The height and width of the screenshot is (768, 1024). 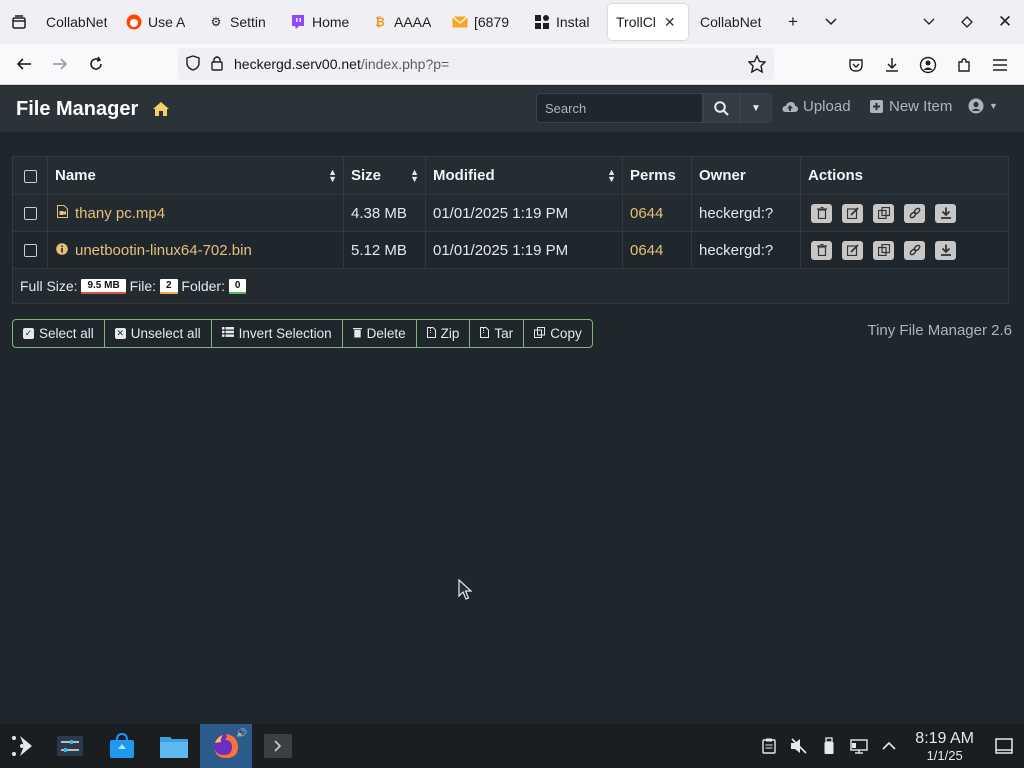 I want to click on account-icon, so click(x=928, y=65).